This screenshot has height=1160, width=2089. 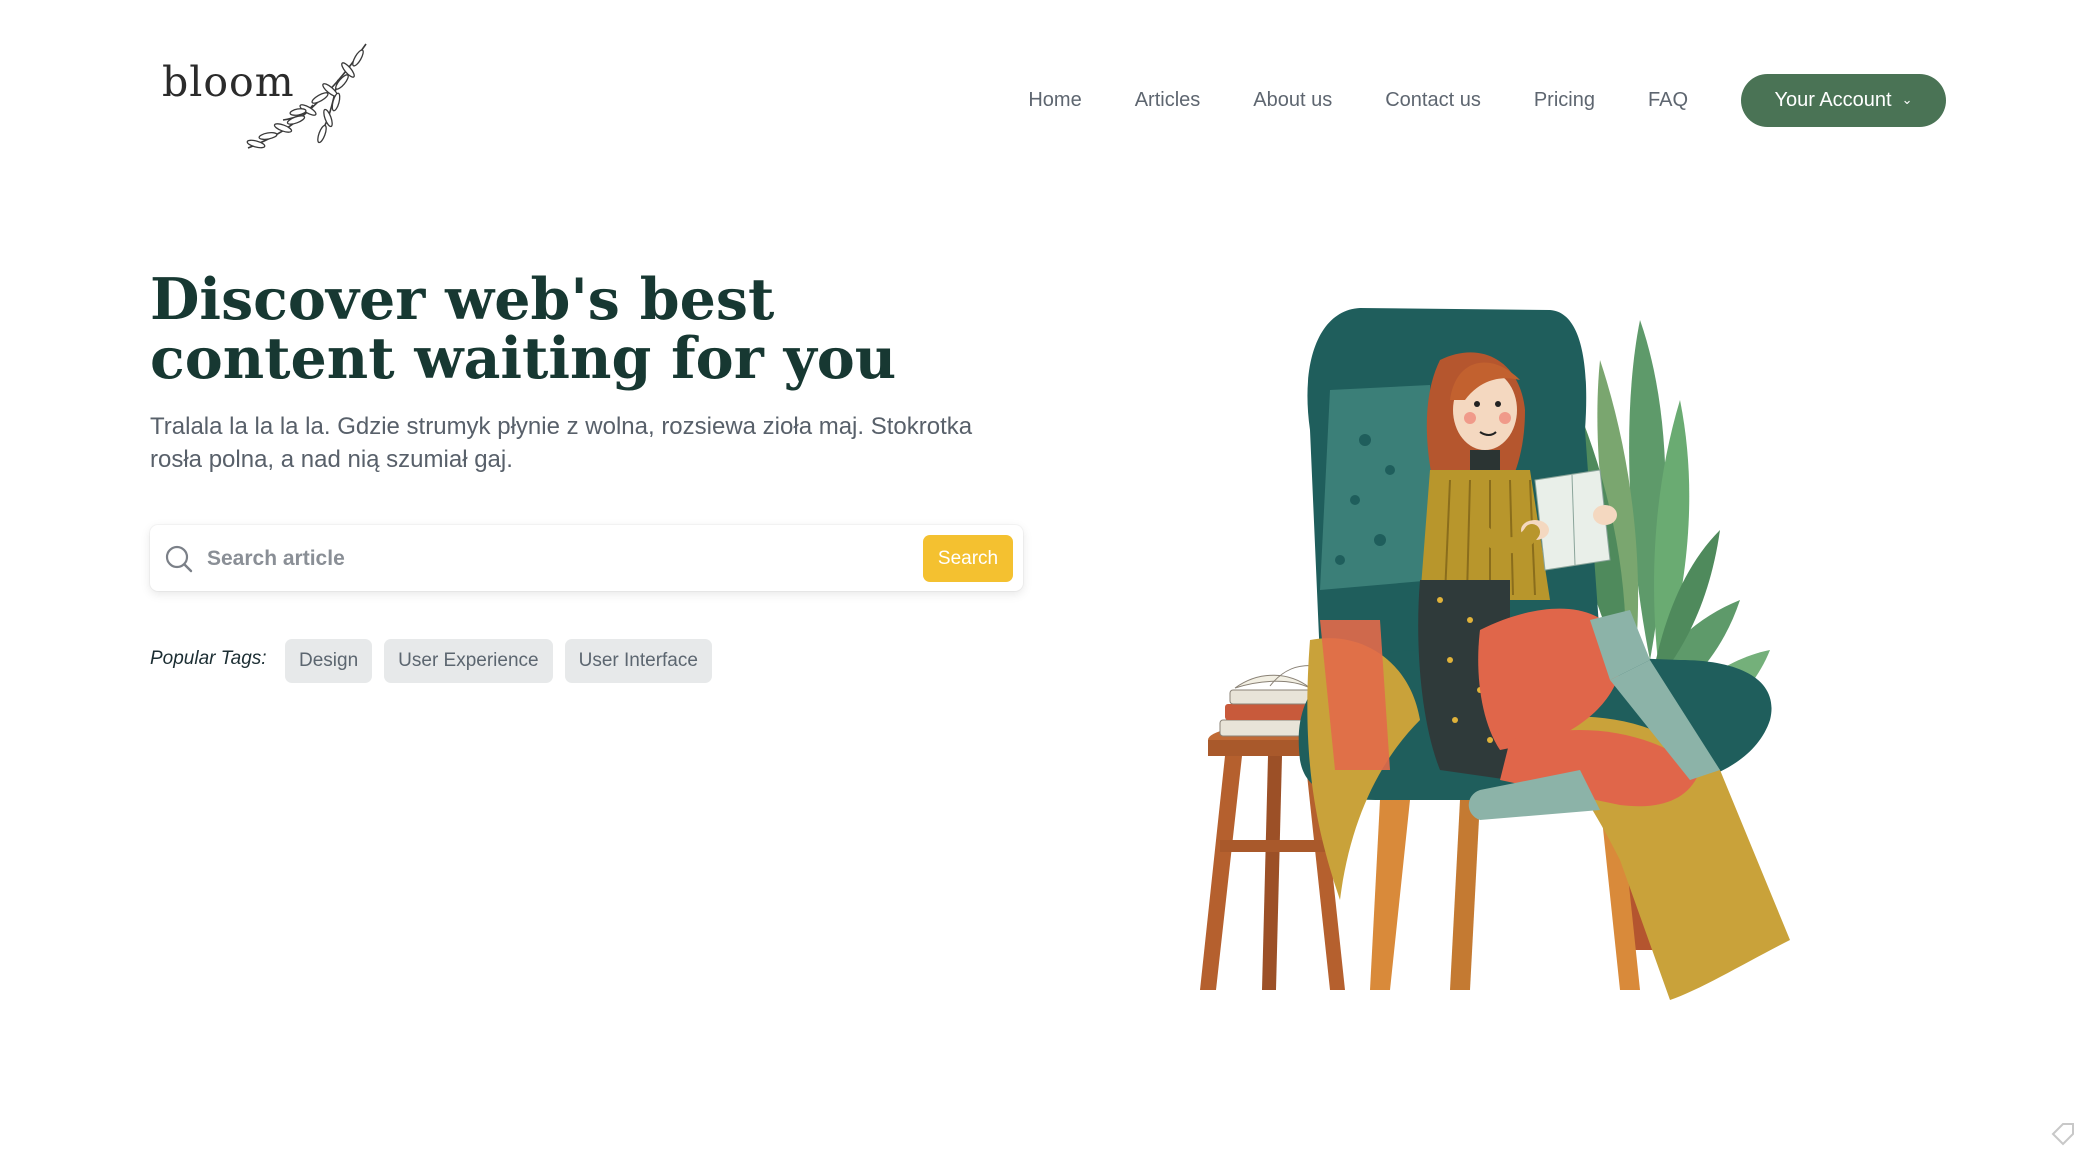 I want to click on tag-design: Design, so click(x=329, y=661).